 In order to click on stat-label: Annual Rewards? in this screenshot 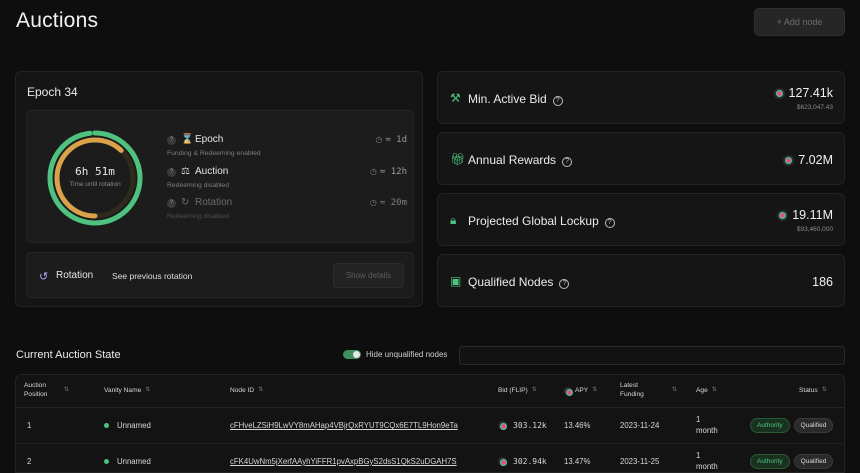, I will do `click(520, 160)`.